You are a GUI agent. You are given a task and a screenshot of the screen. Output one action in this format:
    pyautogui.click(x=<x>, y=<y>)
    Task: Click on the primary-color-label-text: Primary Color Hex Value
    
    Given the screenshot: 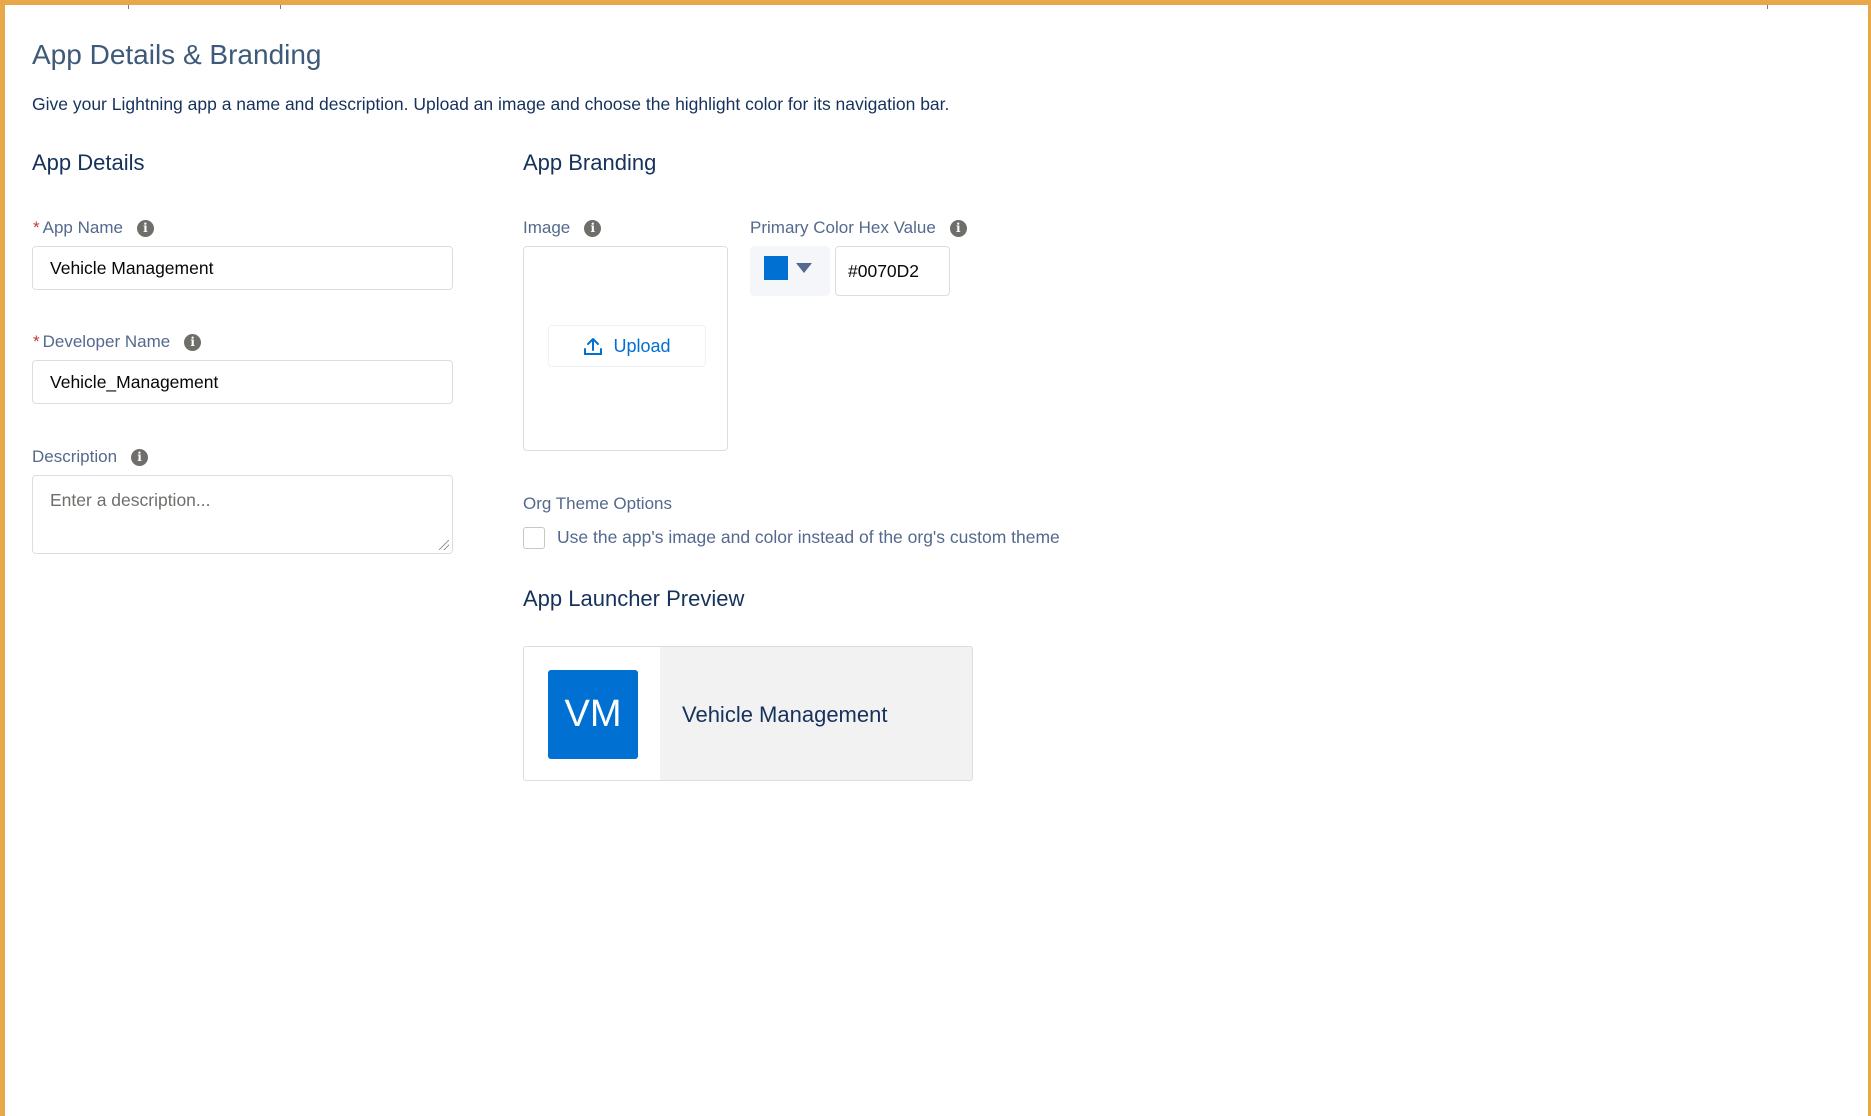 What is the action you would take?
    pyautogui.click(x=843, y=227)
    